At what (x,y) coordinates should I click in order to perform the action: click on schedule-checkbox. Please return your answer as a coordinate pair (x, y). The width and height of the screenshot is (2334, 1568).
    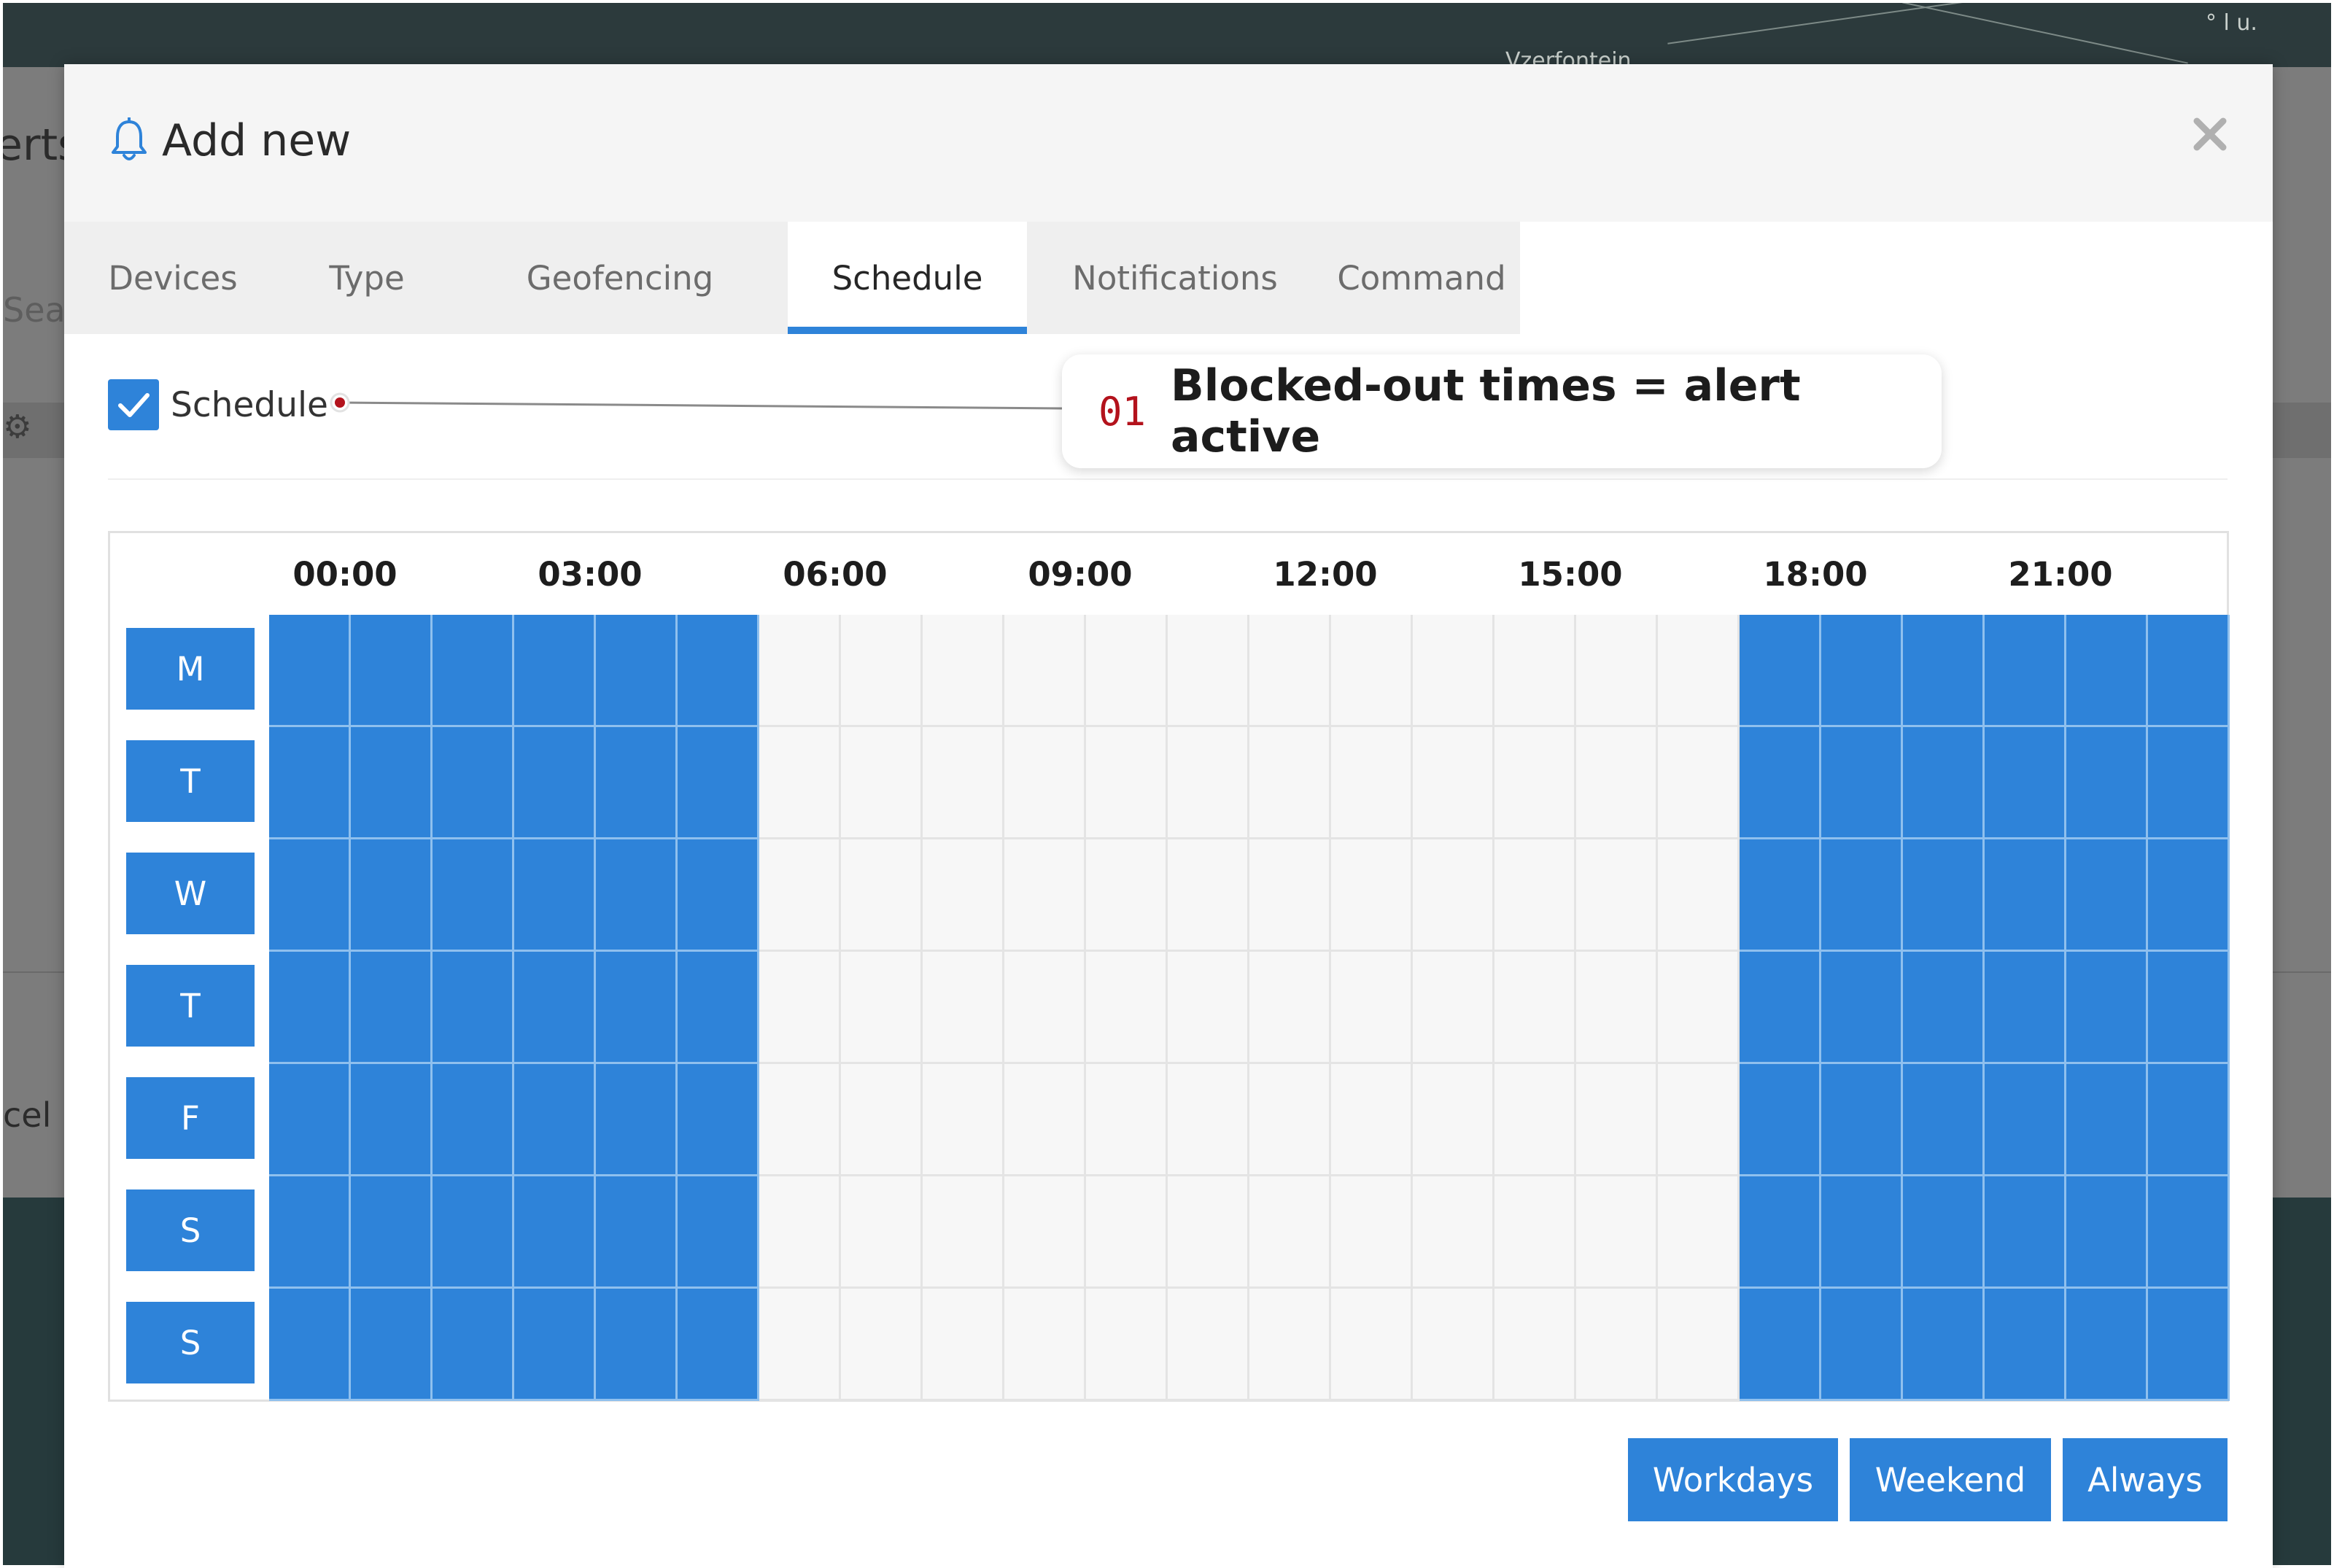
    Looking at the image, I should click on (133, 404).